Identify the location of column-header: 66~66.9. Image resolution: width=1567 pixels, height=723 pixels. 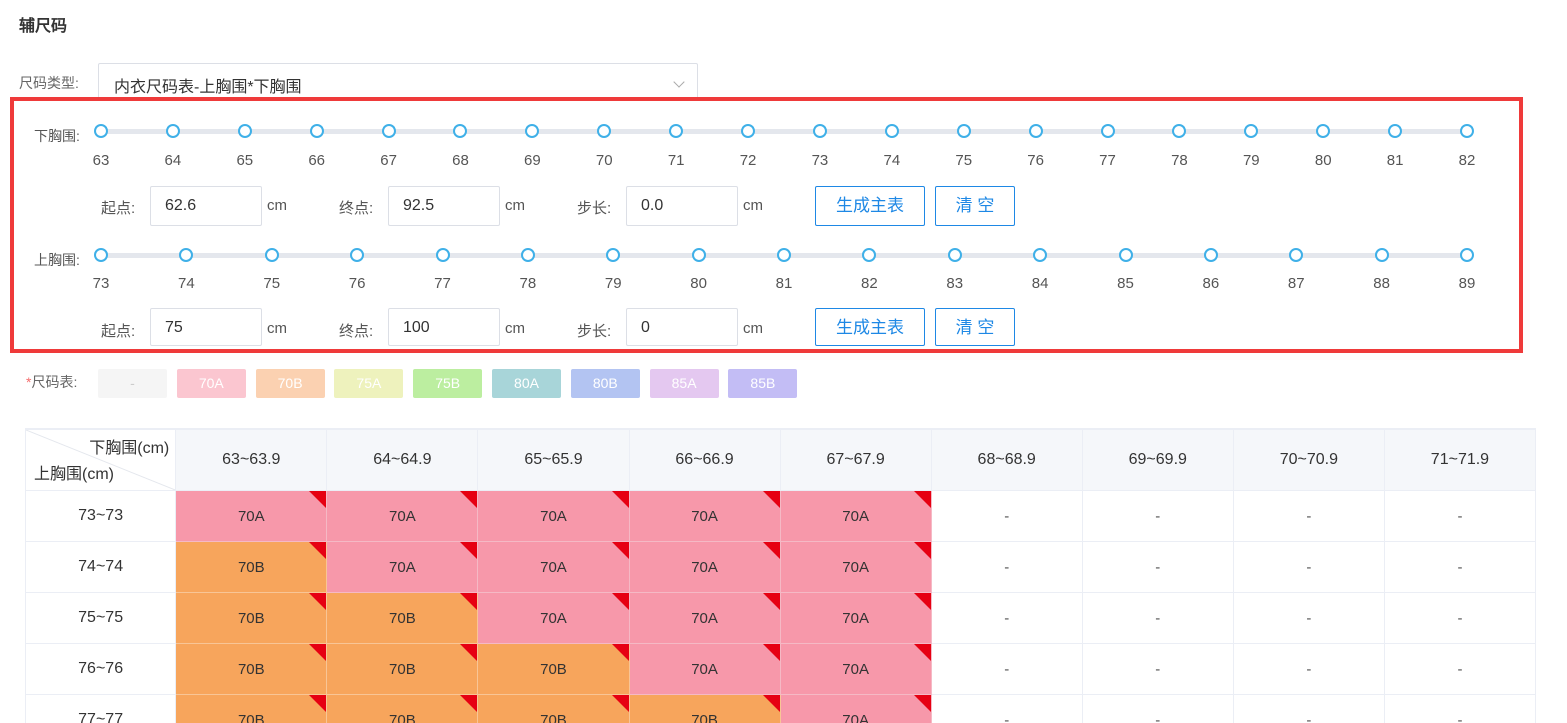
(704, 460).